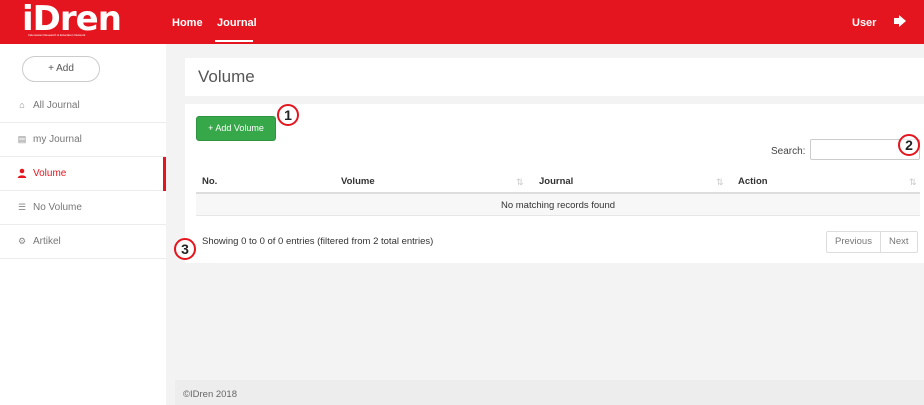 The height and width of the screenshot is (405, 924). Describe the element at coordinates (236, 128) in the screenshot. I see `add-volume-button: + Add Volume` at that location.